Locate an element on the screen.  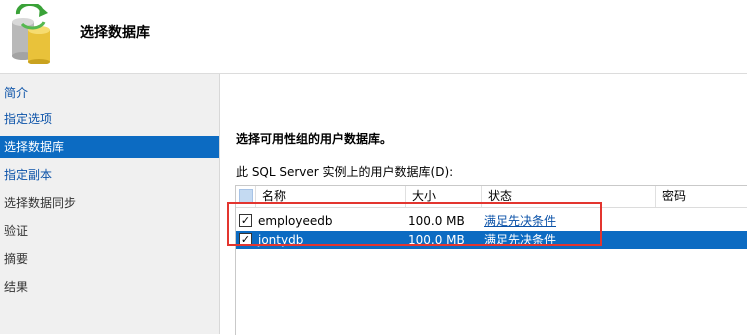
column-header-status: 状态 is located at coordinates (569, 196).